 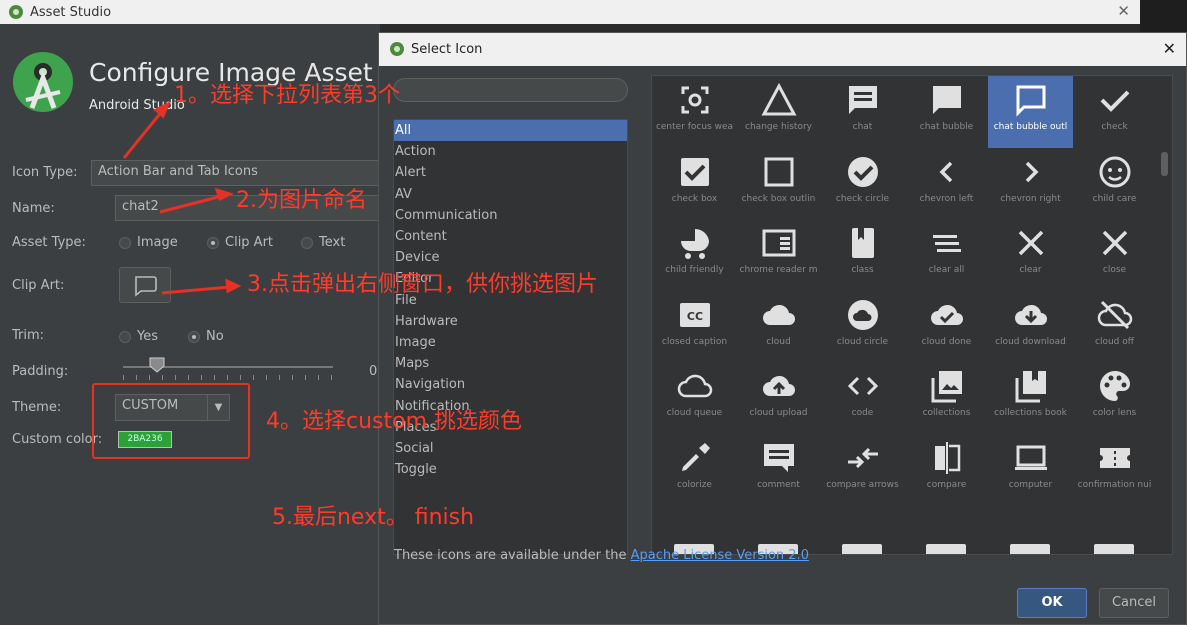 What do you see at coordinates (373, 517) in the screenshot?
I see `annotation-step-5: 5.最后next。 finish` at bounding box center [373, 517].